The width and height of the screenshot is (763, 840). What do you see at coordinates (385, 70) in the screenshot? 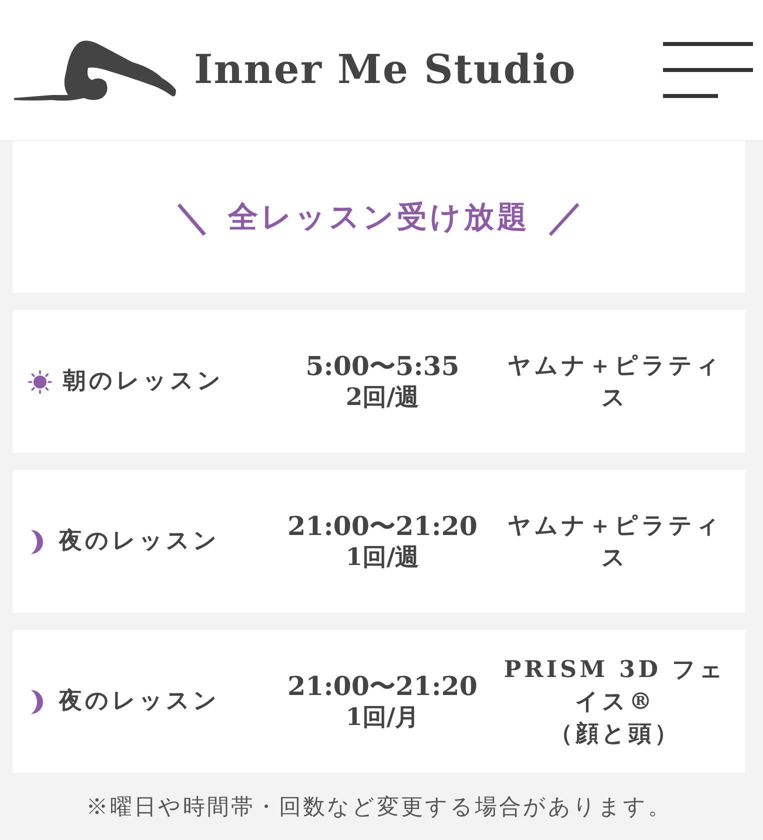
I see `brand-name: Inner Me Studio` at bounding box center [385, 70].